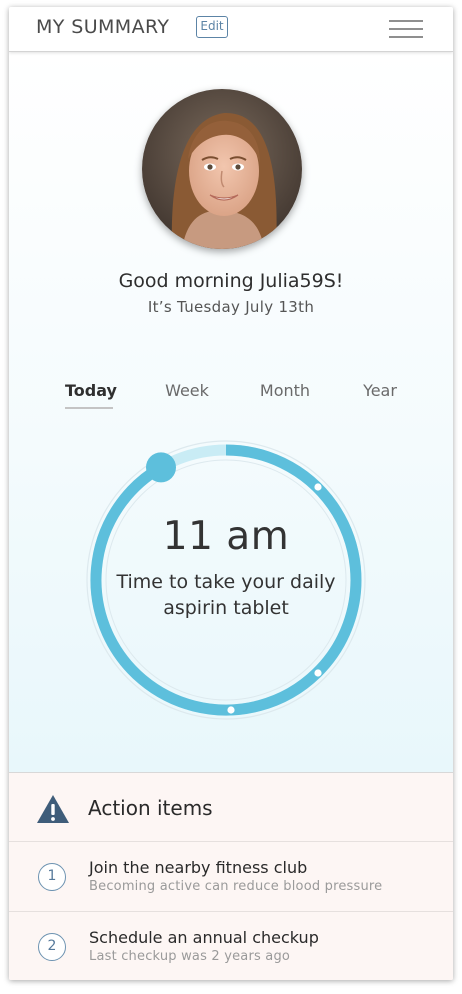  What do you see at coordinates (190, 956) in the screenshot?
I see `action-item-subtitle: Last checkup was 2 years ago` at bounding box center [190, 956].